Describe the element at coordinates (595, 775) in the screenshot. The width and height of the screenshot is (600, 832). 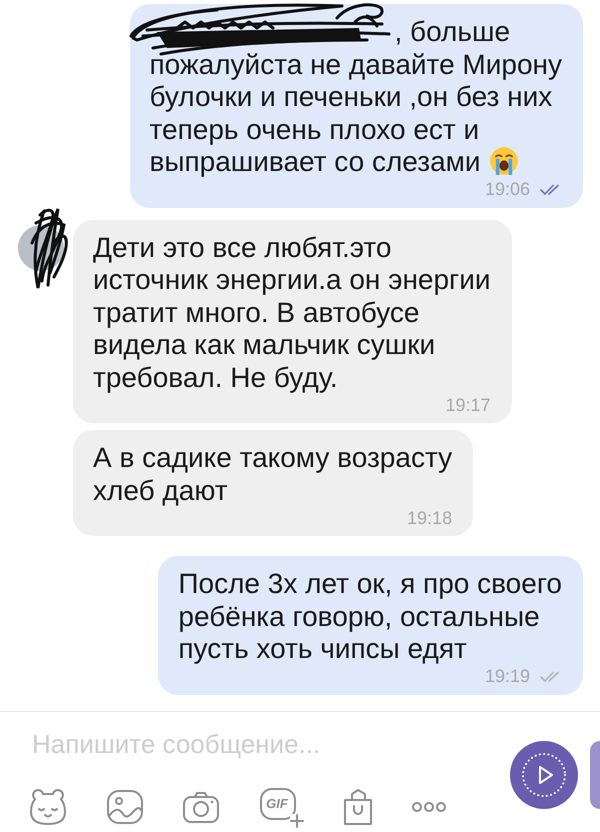
I see `side-button` at that location.